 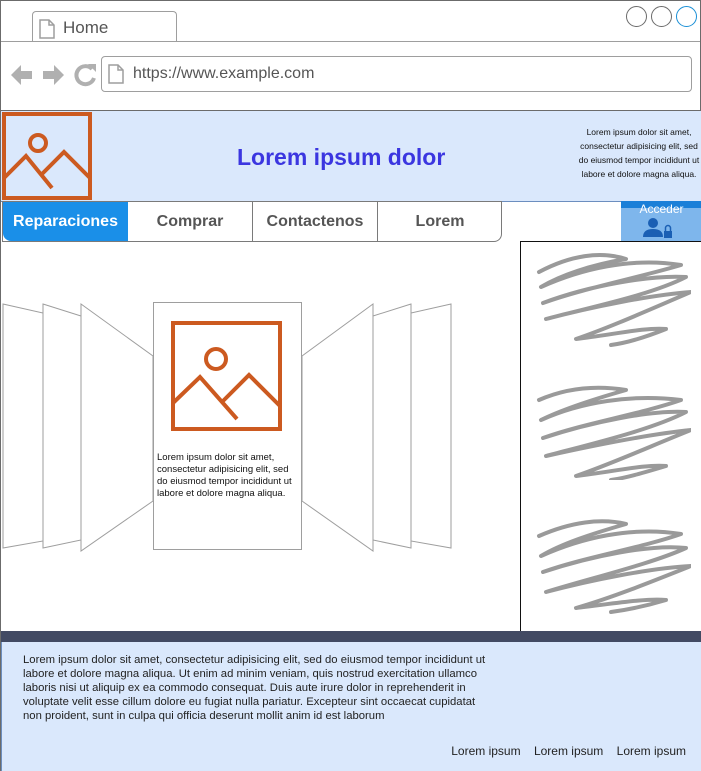 I want to click on login-label: Acceder, so click(x=661, y=209).